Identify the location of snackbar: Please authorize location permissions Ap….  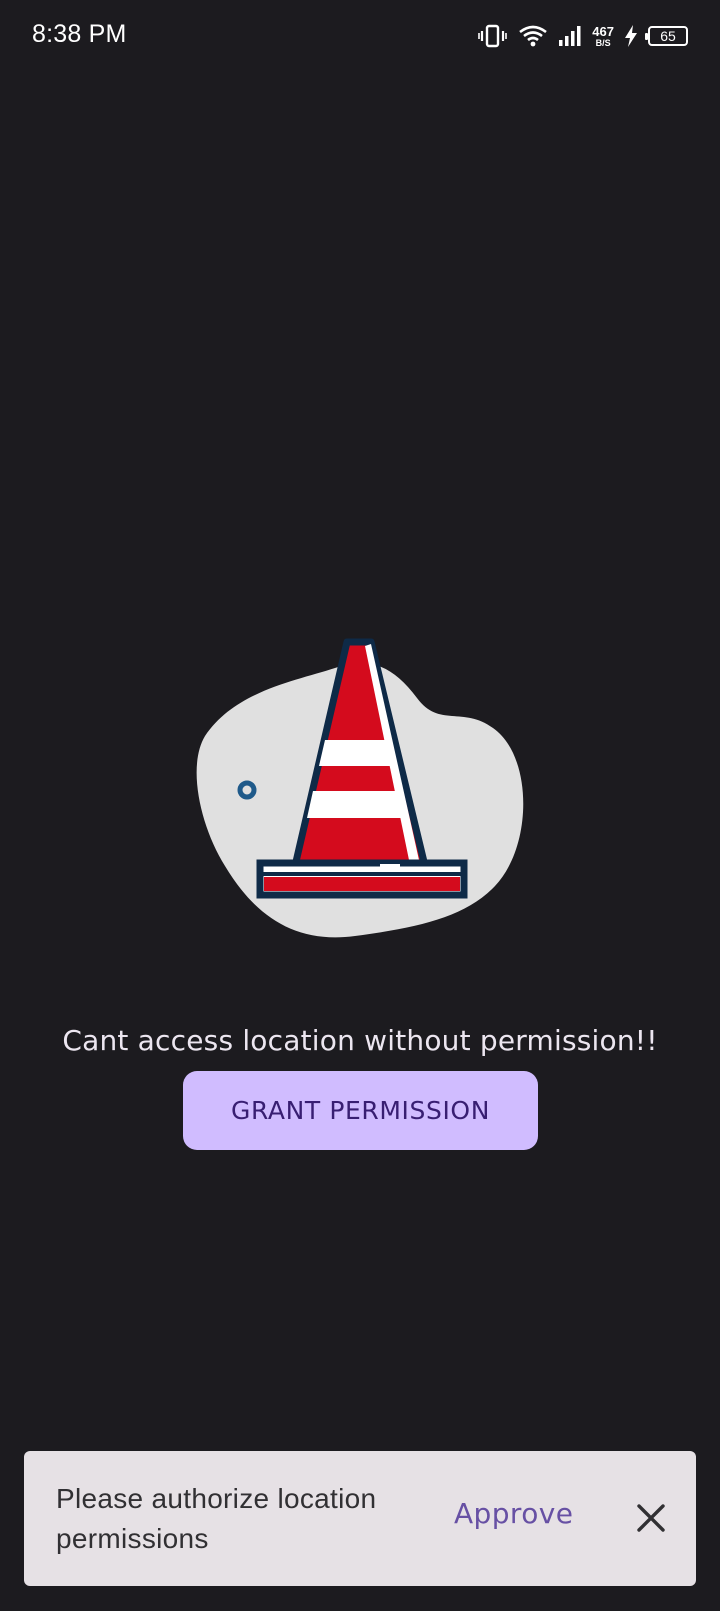
(360, 1518).